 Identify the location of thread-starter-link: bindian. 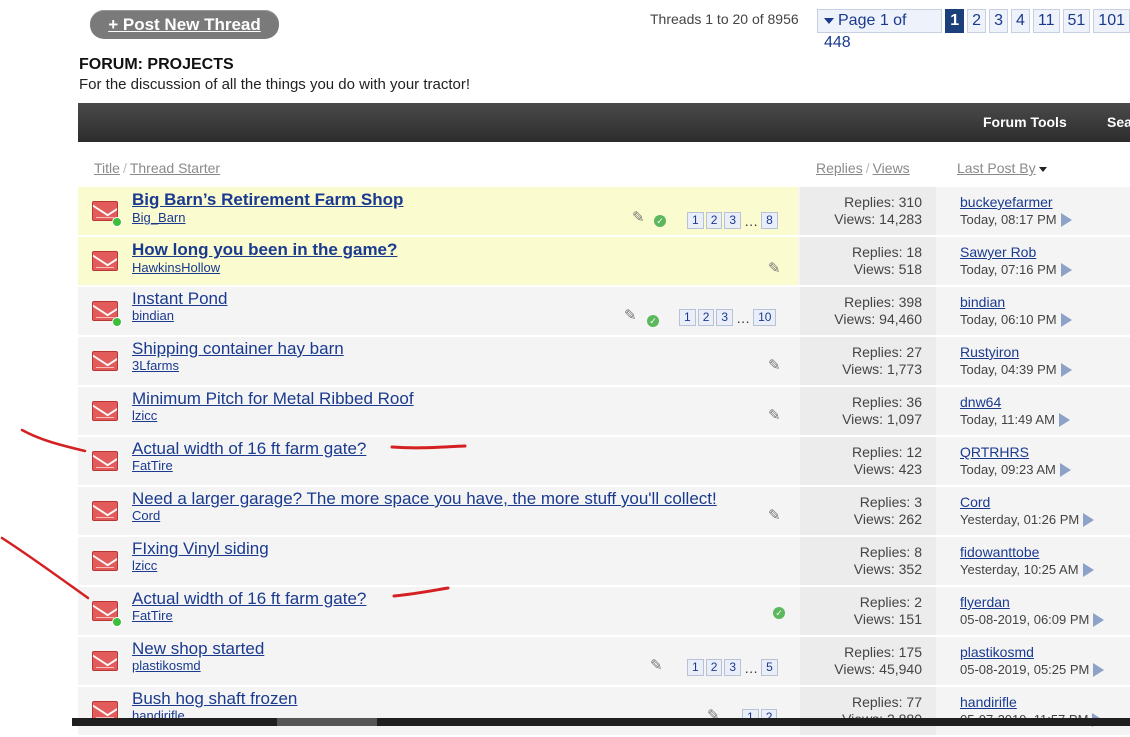
(153, 315).